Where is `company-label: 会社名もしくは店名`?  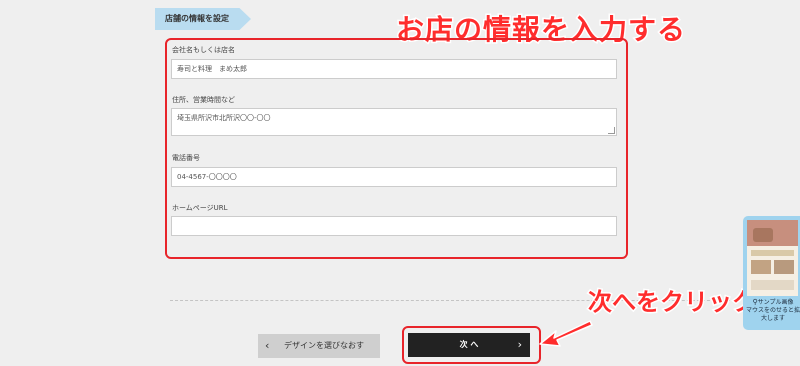 company-label: 会社名もしくは店名 is located at coordinates (203, 50).